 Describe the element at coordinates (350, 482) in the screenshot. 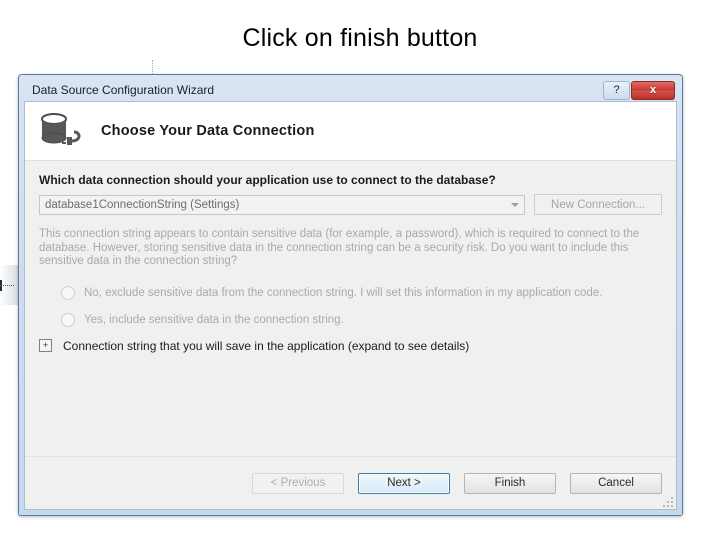

I see `dialog-footer: < Previous Next > Finish Cancel` at that location.